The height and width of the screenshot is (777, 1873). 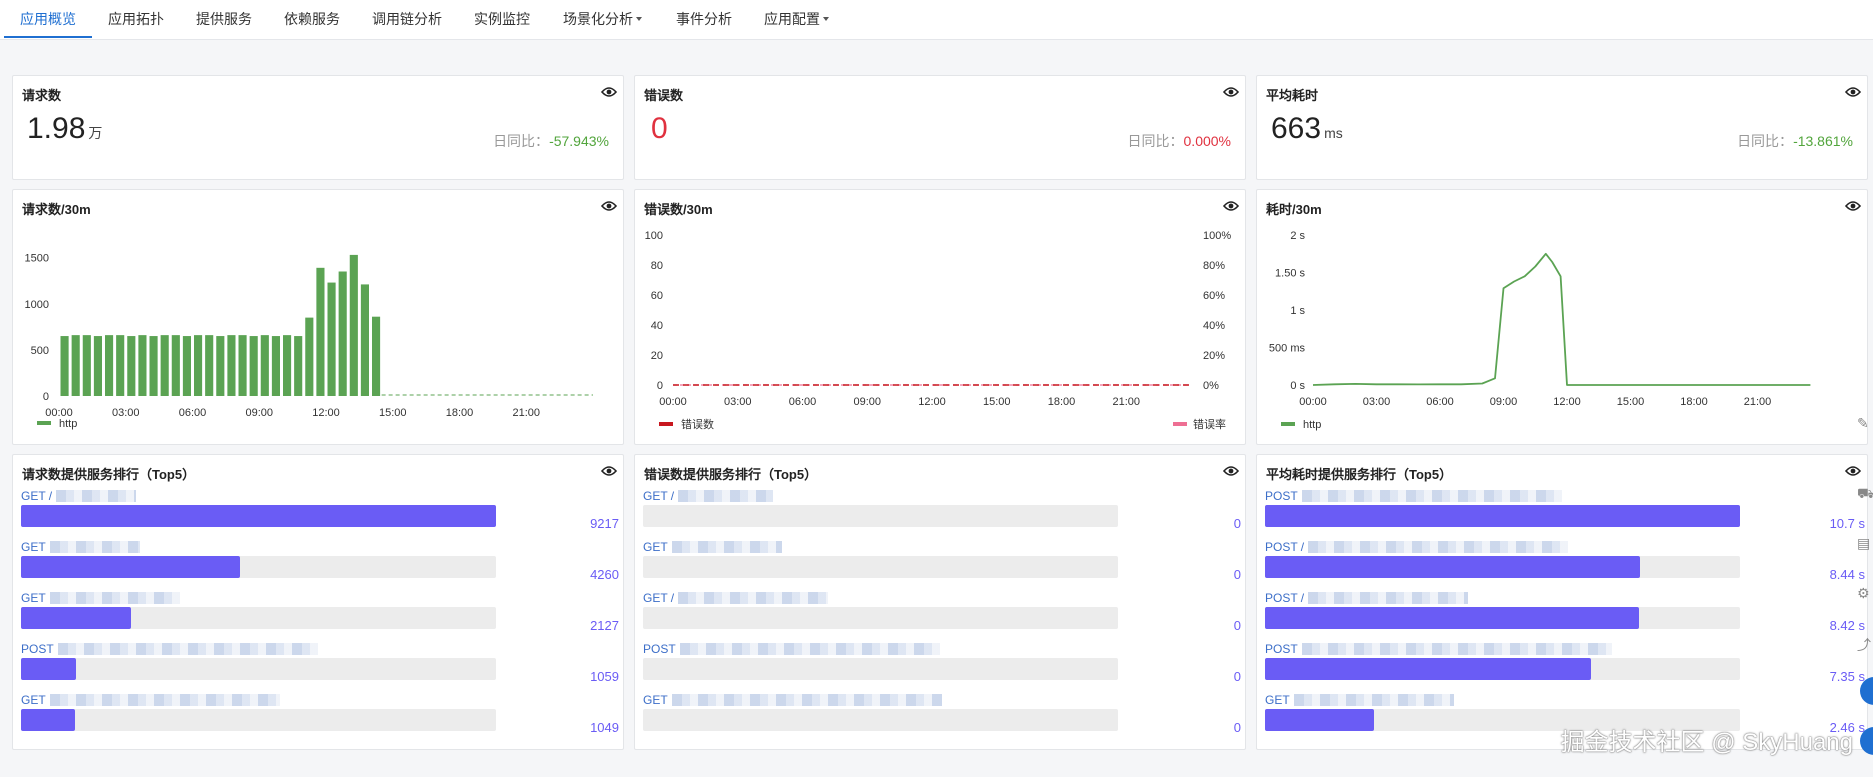 What do you see at coordinates (660, 386) in the screenshot?
I see `y-tick-label: 0` at bounding box center [660, 386].